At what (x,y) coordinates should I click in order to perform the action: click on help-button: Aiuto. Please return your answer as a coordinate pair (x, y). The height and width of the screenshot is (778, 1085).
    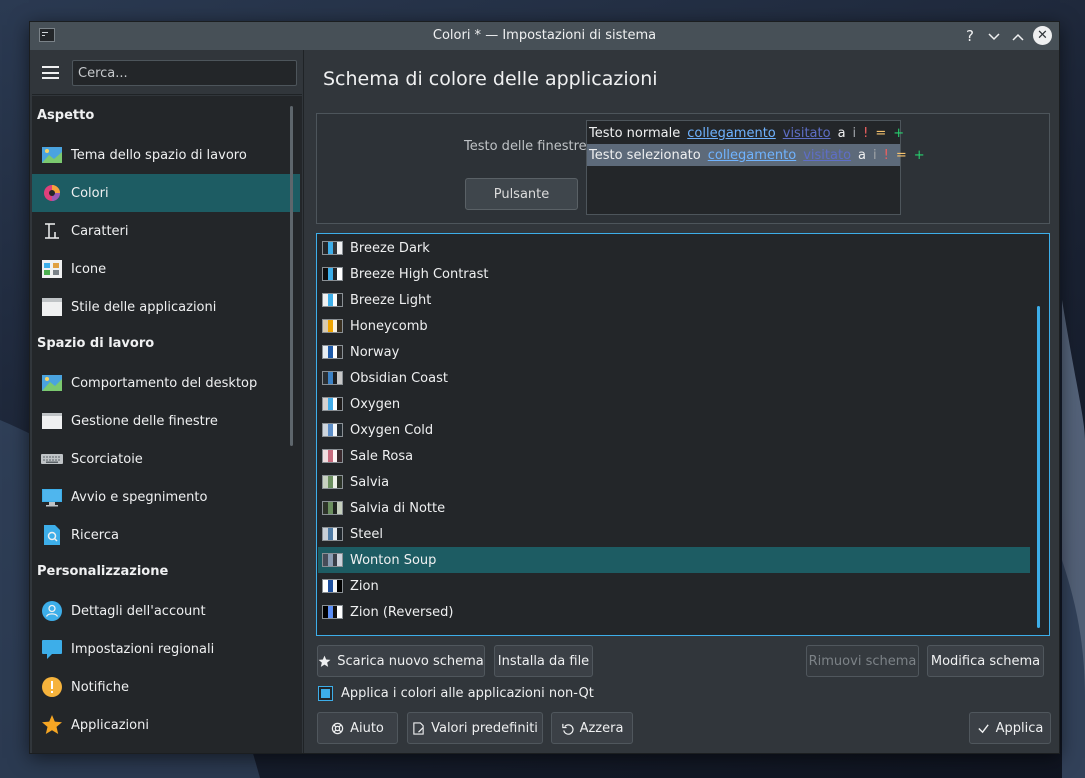
    Looking at the image, I should click on (357, 728).